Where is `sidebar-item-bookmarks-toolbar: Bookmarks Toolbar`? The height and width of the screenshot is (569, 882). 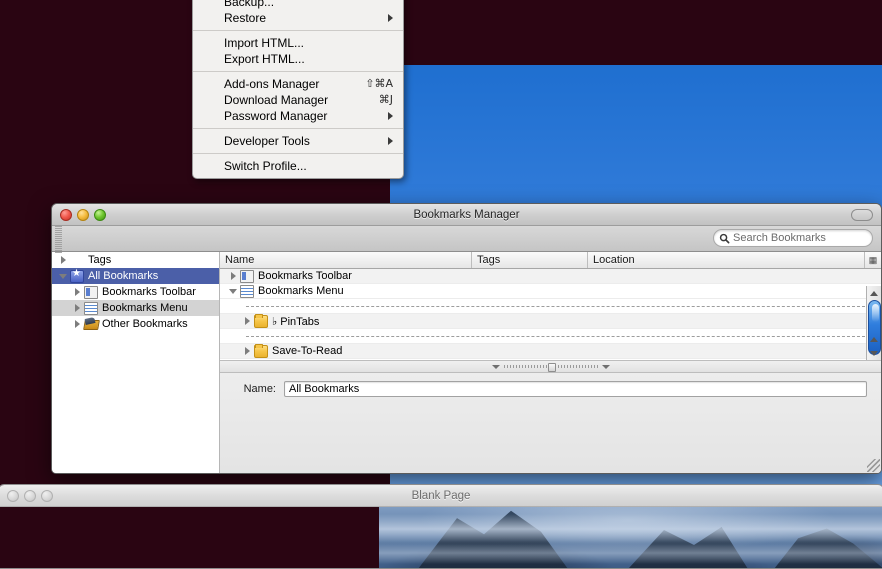 sidebar-item-bookmarks-toolbar: Bookmarks Toolbar is located at coordinates (135, 292).